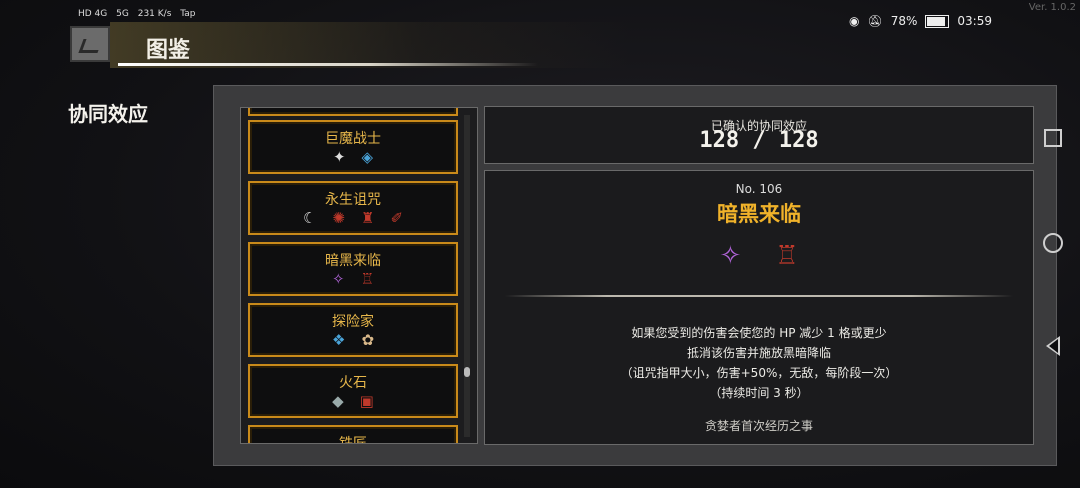 The height and width of the screenshot is (488, 1080). What do you see at coordinates (1052, 7) in the screenshot?
I see `version-label: Ver. 1.0.2` at bounding box center [1052, 7].